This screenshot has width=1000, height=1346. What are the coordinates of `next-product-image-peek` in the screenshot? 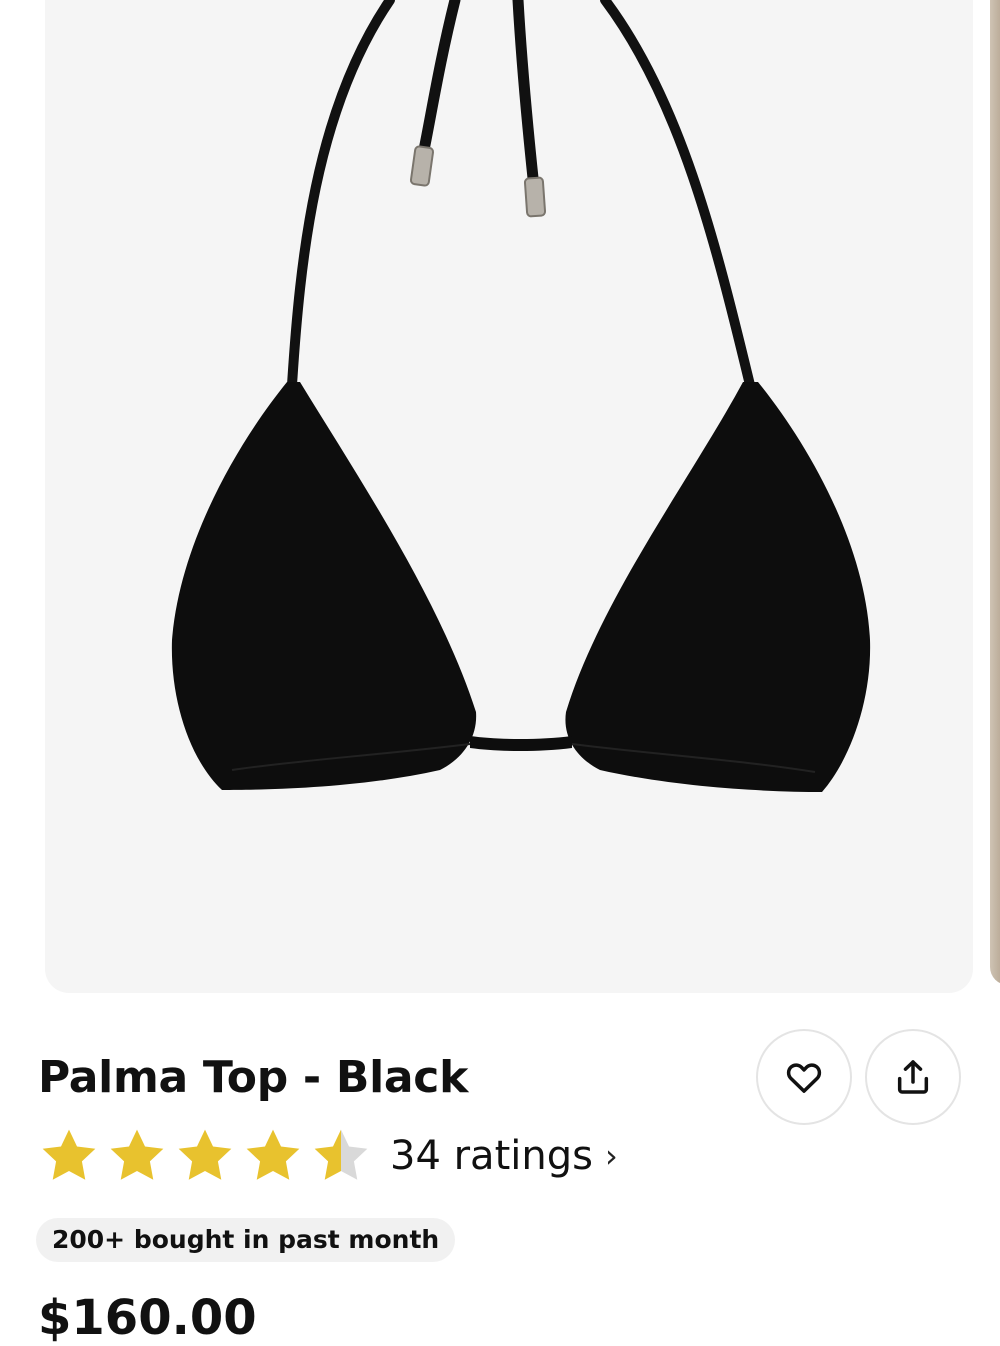 It's located at (995, 492).